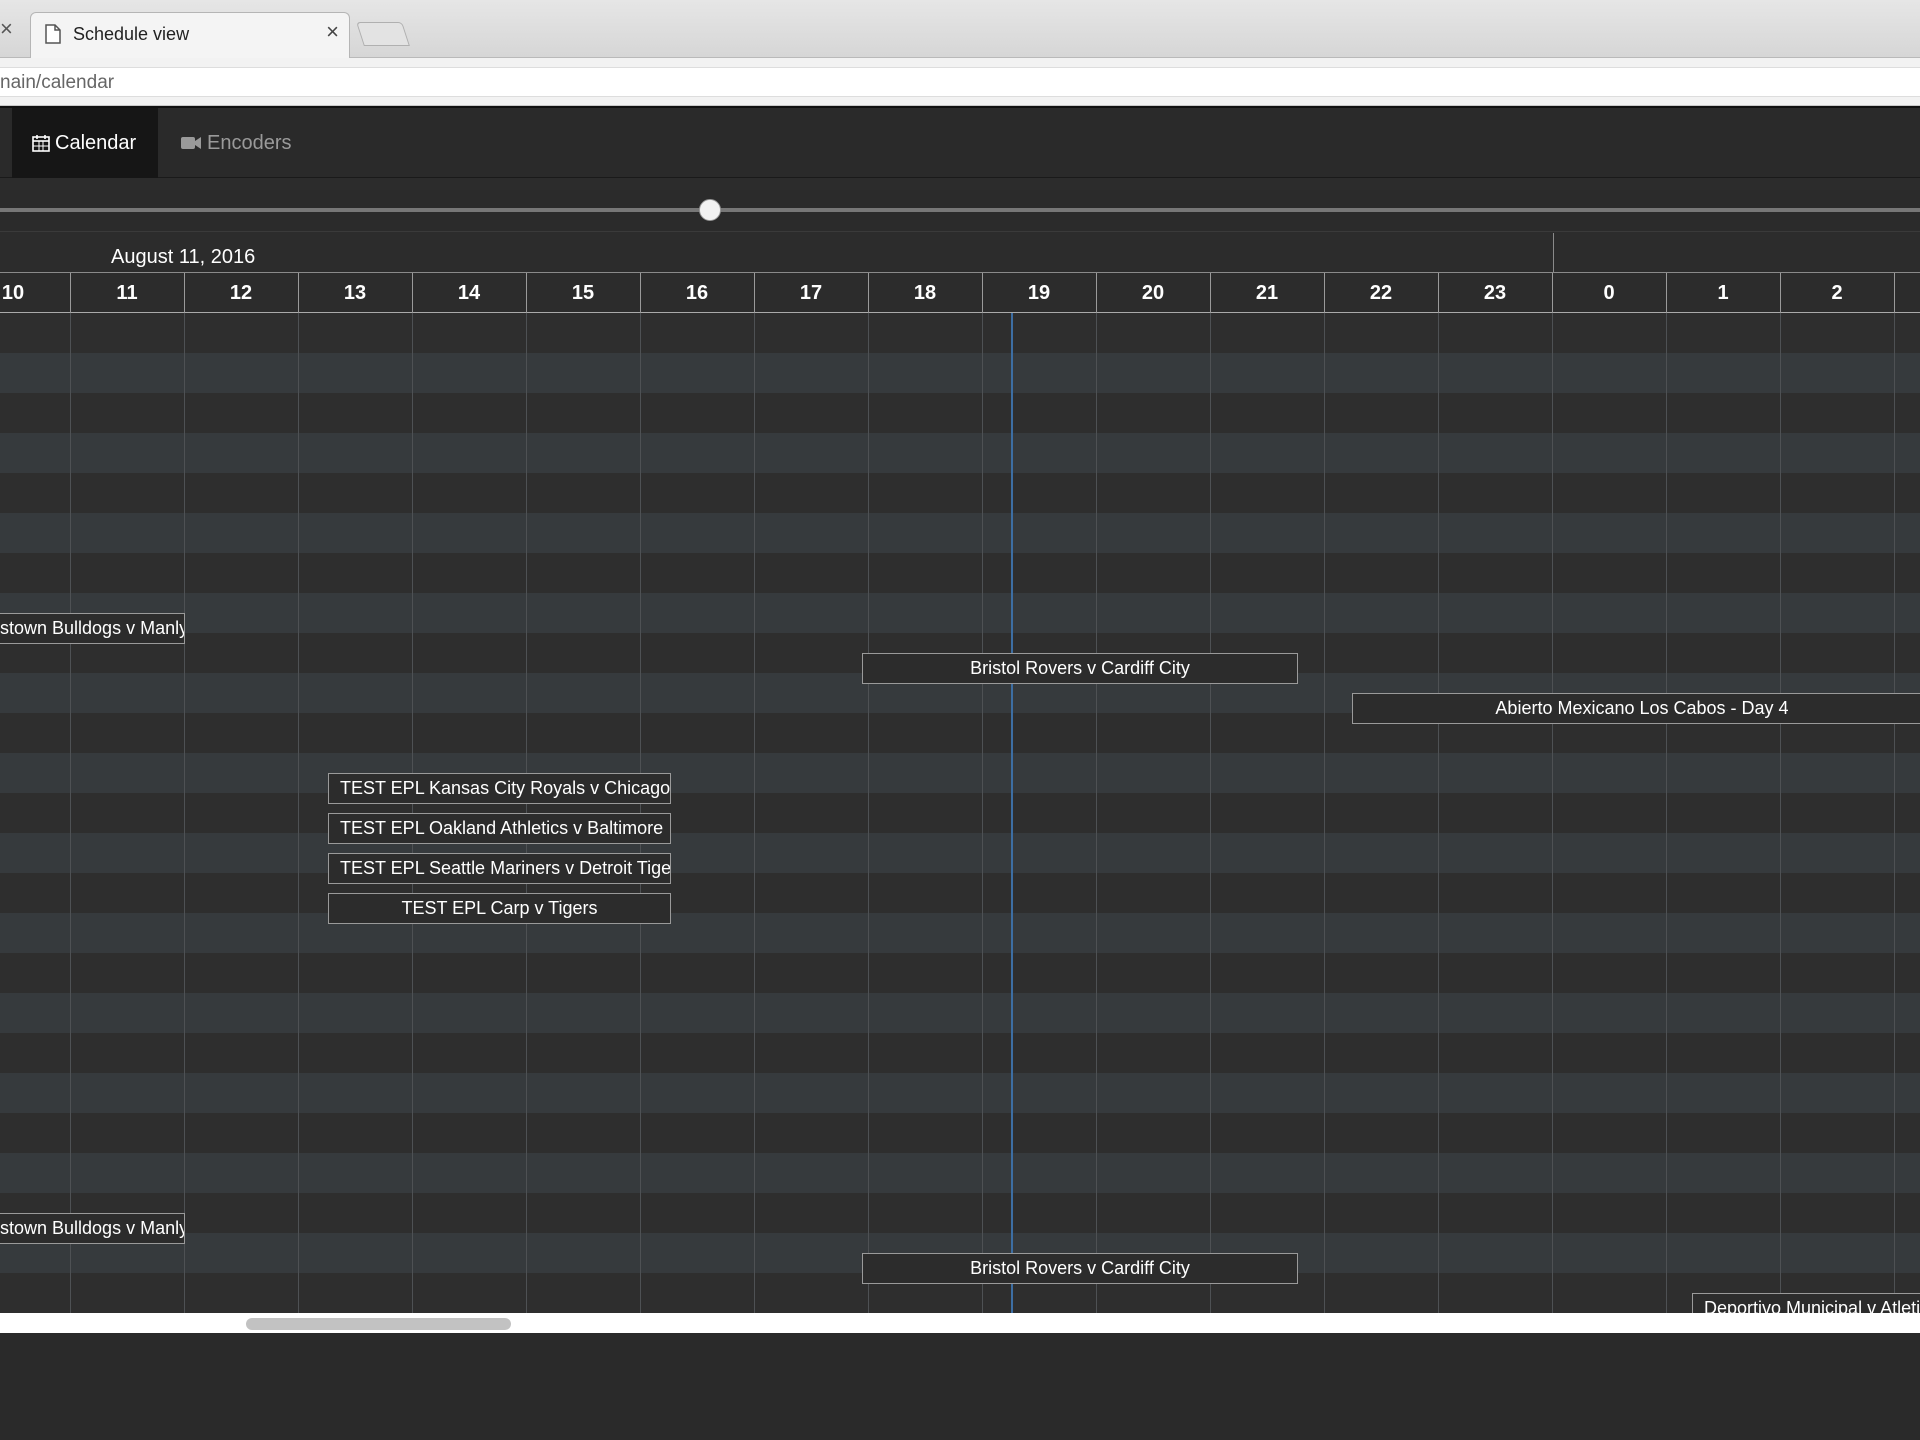  Describe the element at coordinates (191, 143) in the screenshot. I see `video-camera-icon` at that location.